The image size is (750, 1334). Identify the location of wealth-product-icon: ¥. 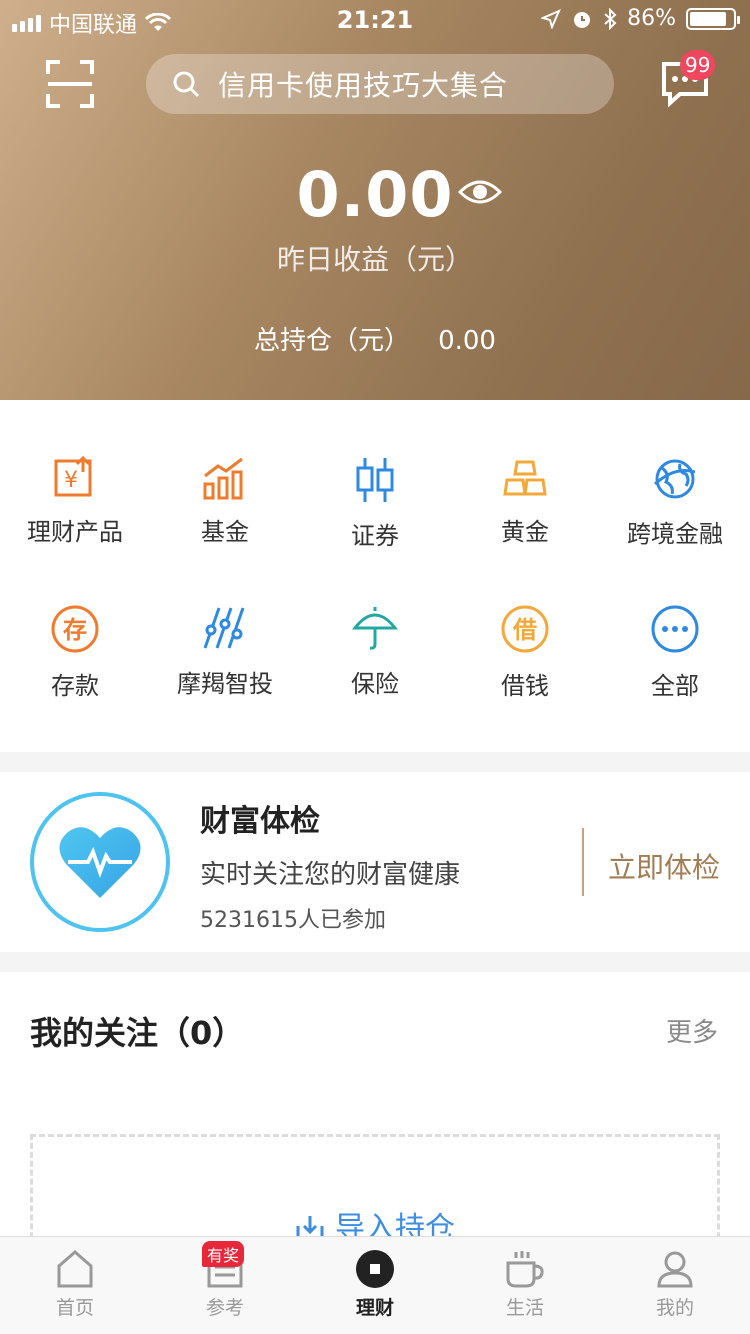
(73, 476).